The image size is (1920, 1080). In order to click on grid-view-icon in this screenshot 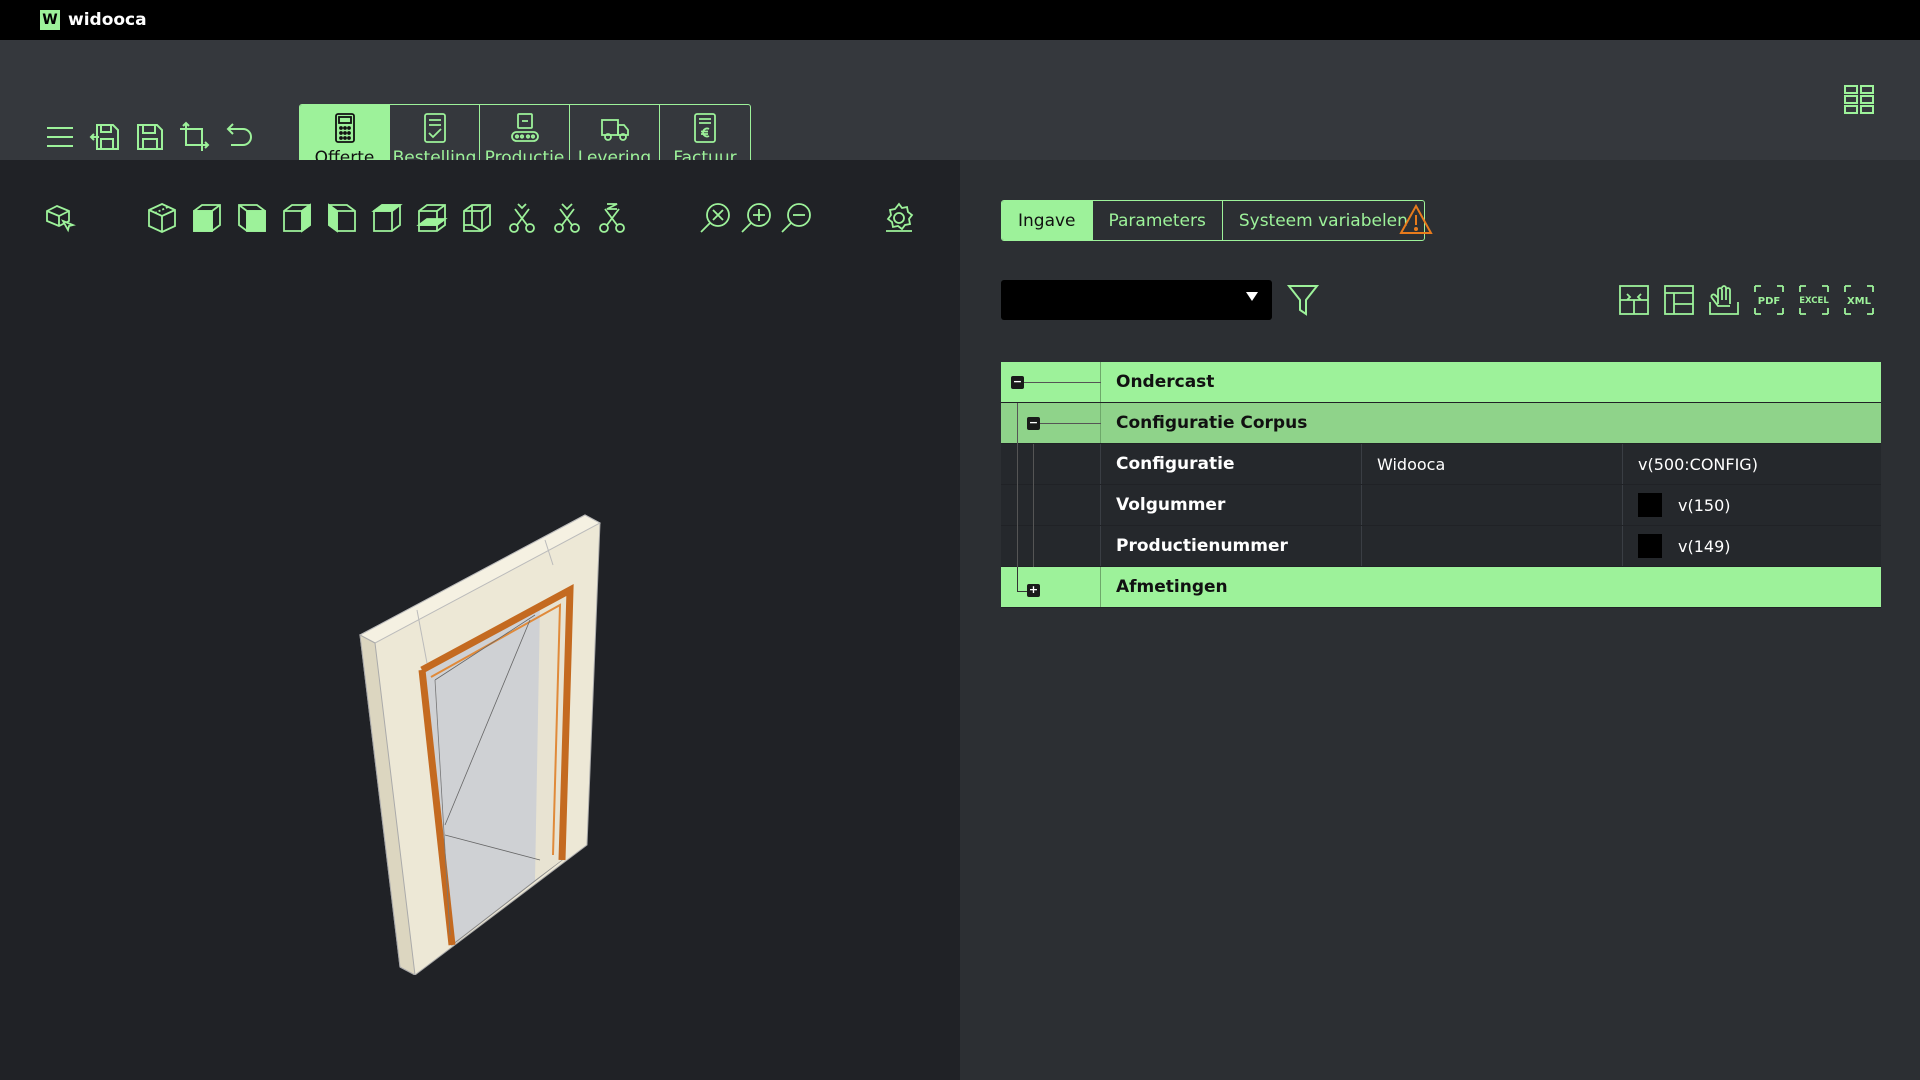, I will do `click(1859, 99)`.